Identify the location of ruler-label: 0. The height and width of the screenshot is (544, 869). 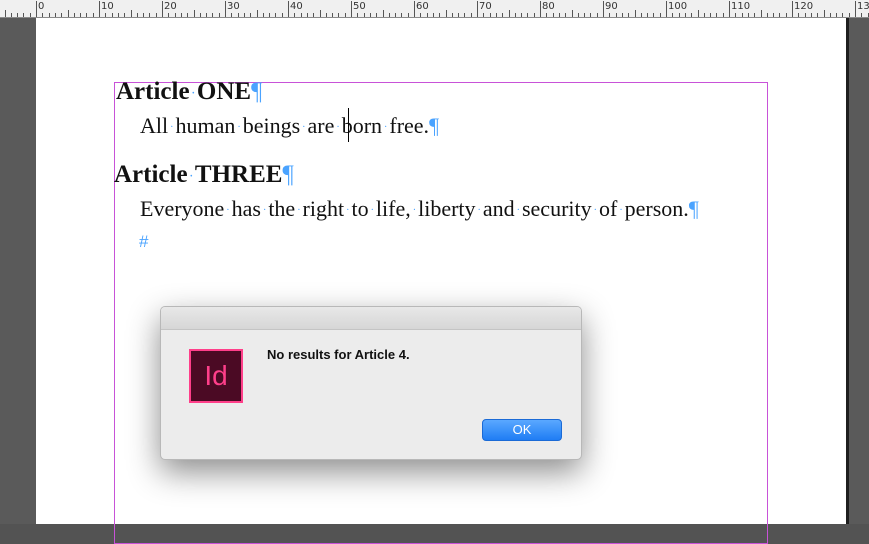
(41, 6).